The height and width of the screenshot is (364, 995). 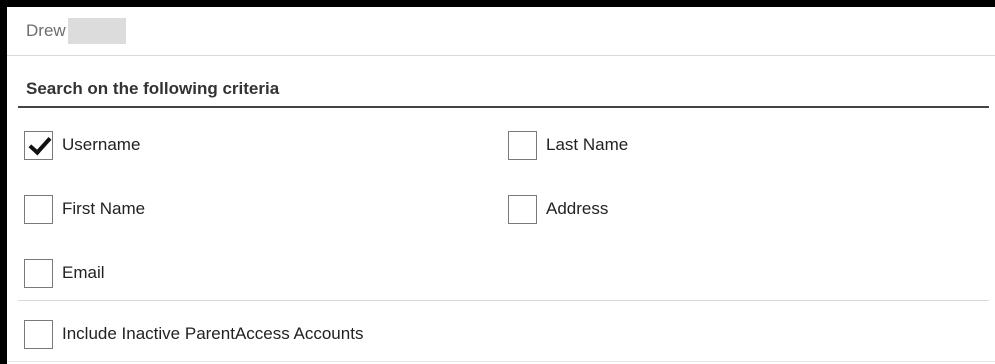 I want to click on include-inactive-option: Include Inactive ParentAccess Accounts, so click(x=193, y=334).